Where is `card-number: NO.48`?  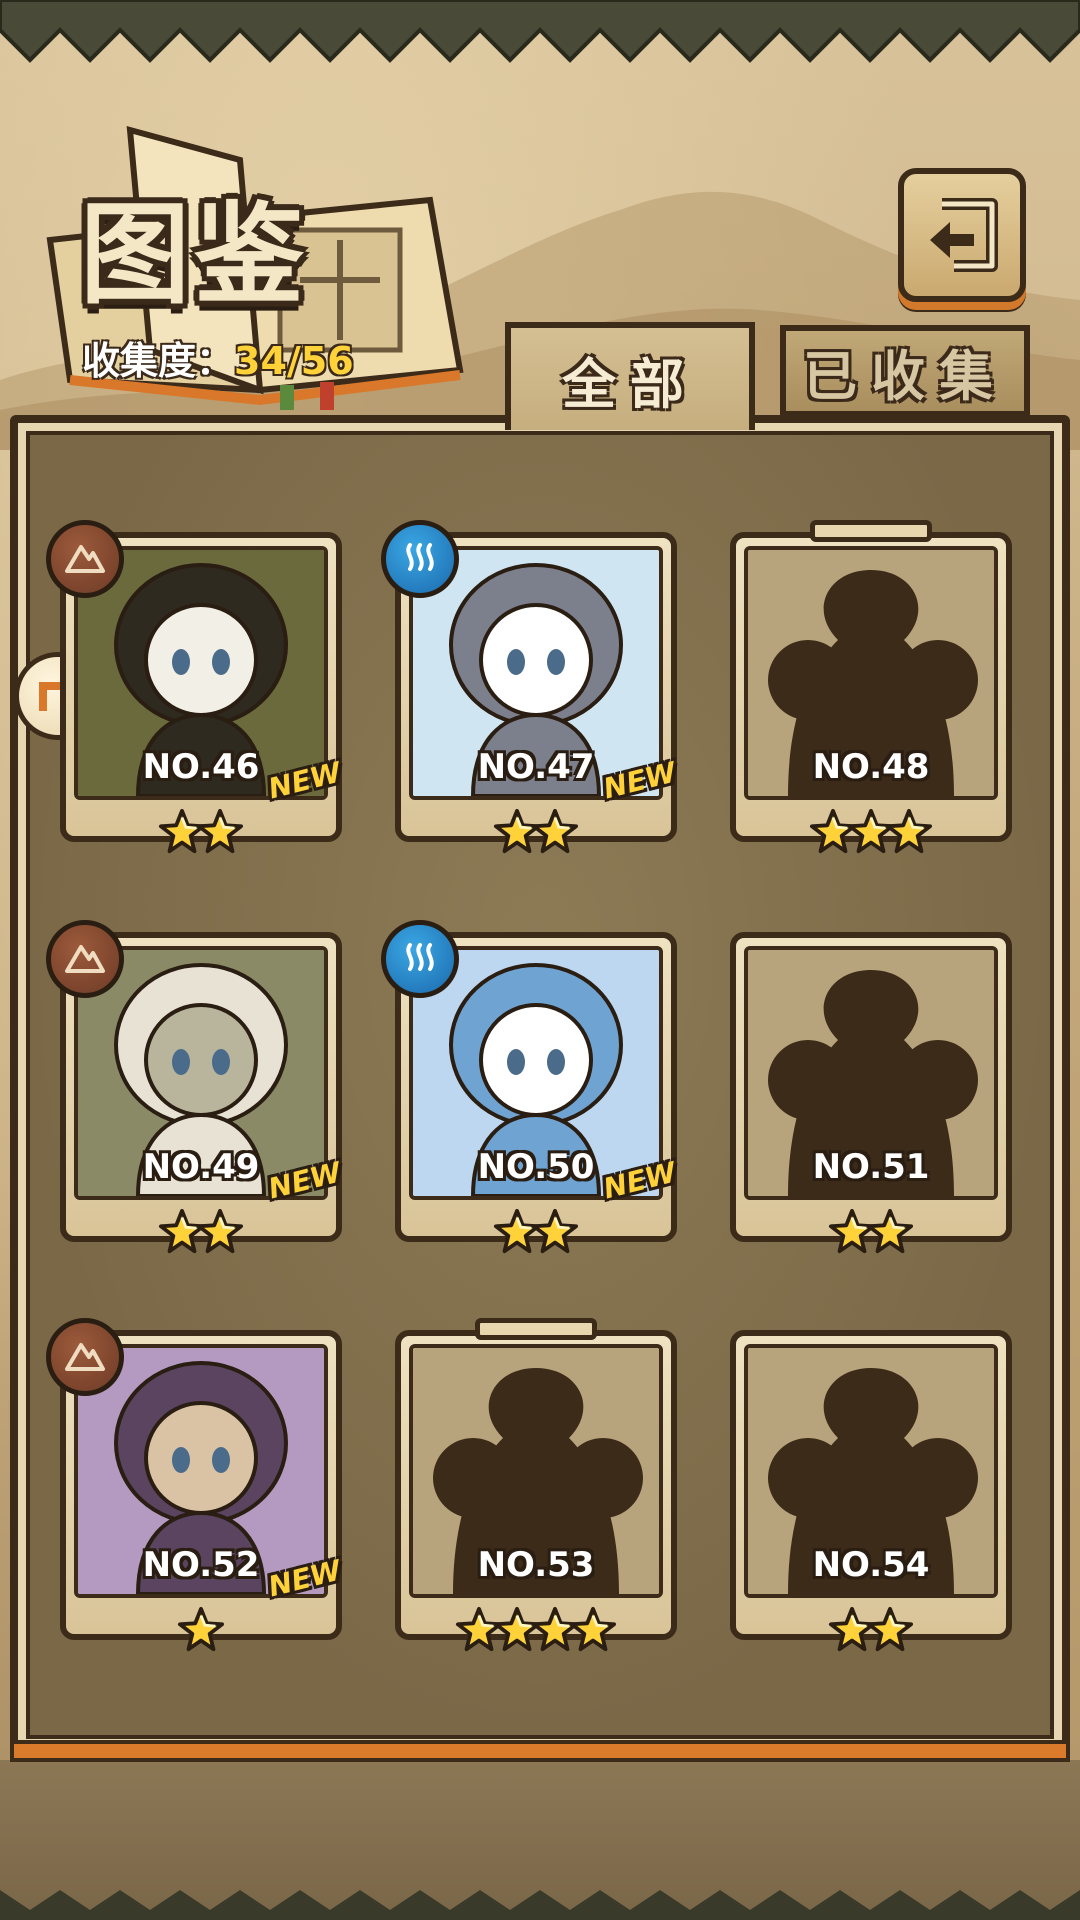
card-number: NO.48 is located at coordinates (871, 767).